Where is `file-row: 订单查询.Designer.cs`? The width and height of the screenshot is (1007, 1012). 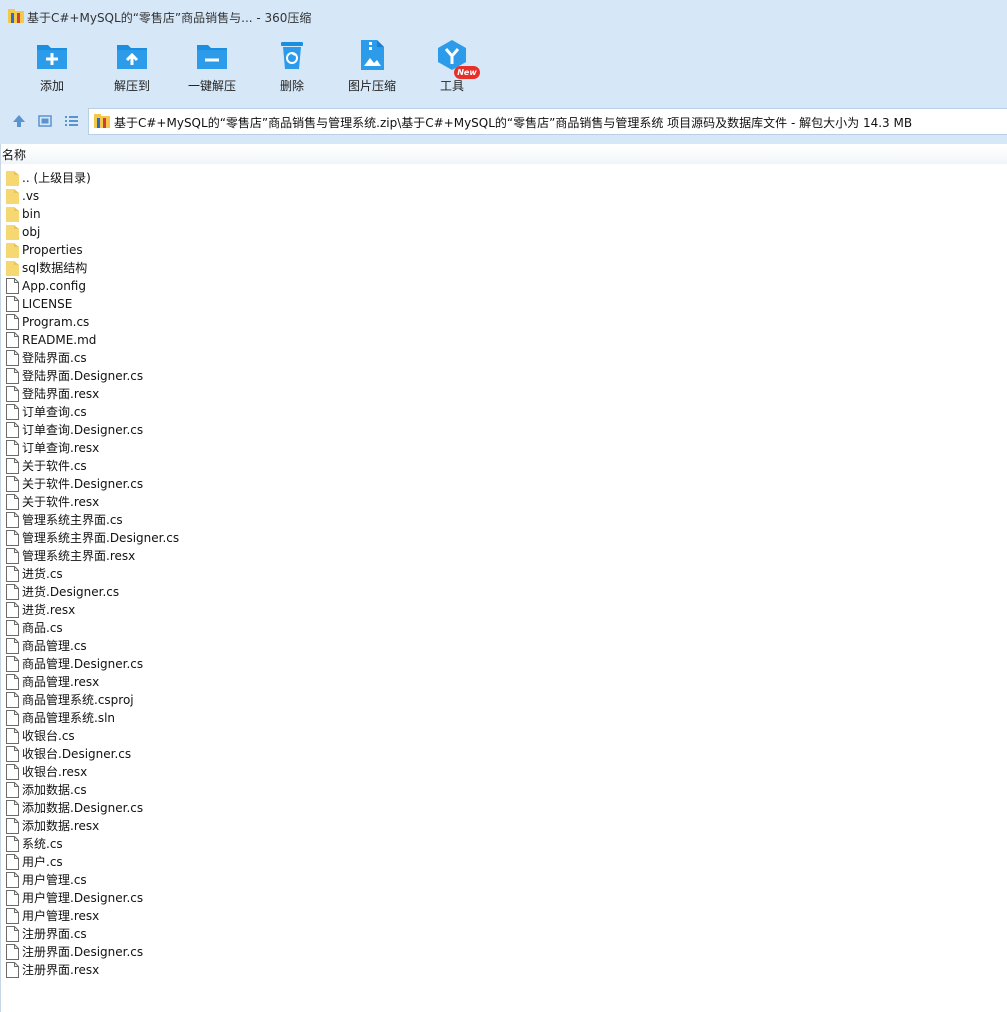 file-row: 订单查询.Designer.cs is located at coordinates (504, 430).